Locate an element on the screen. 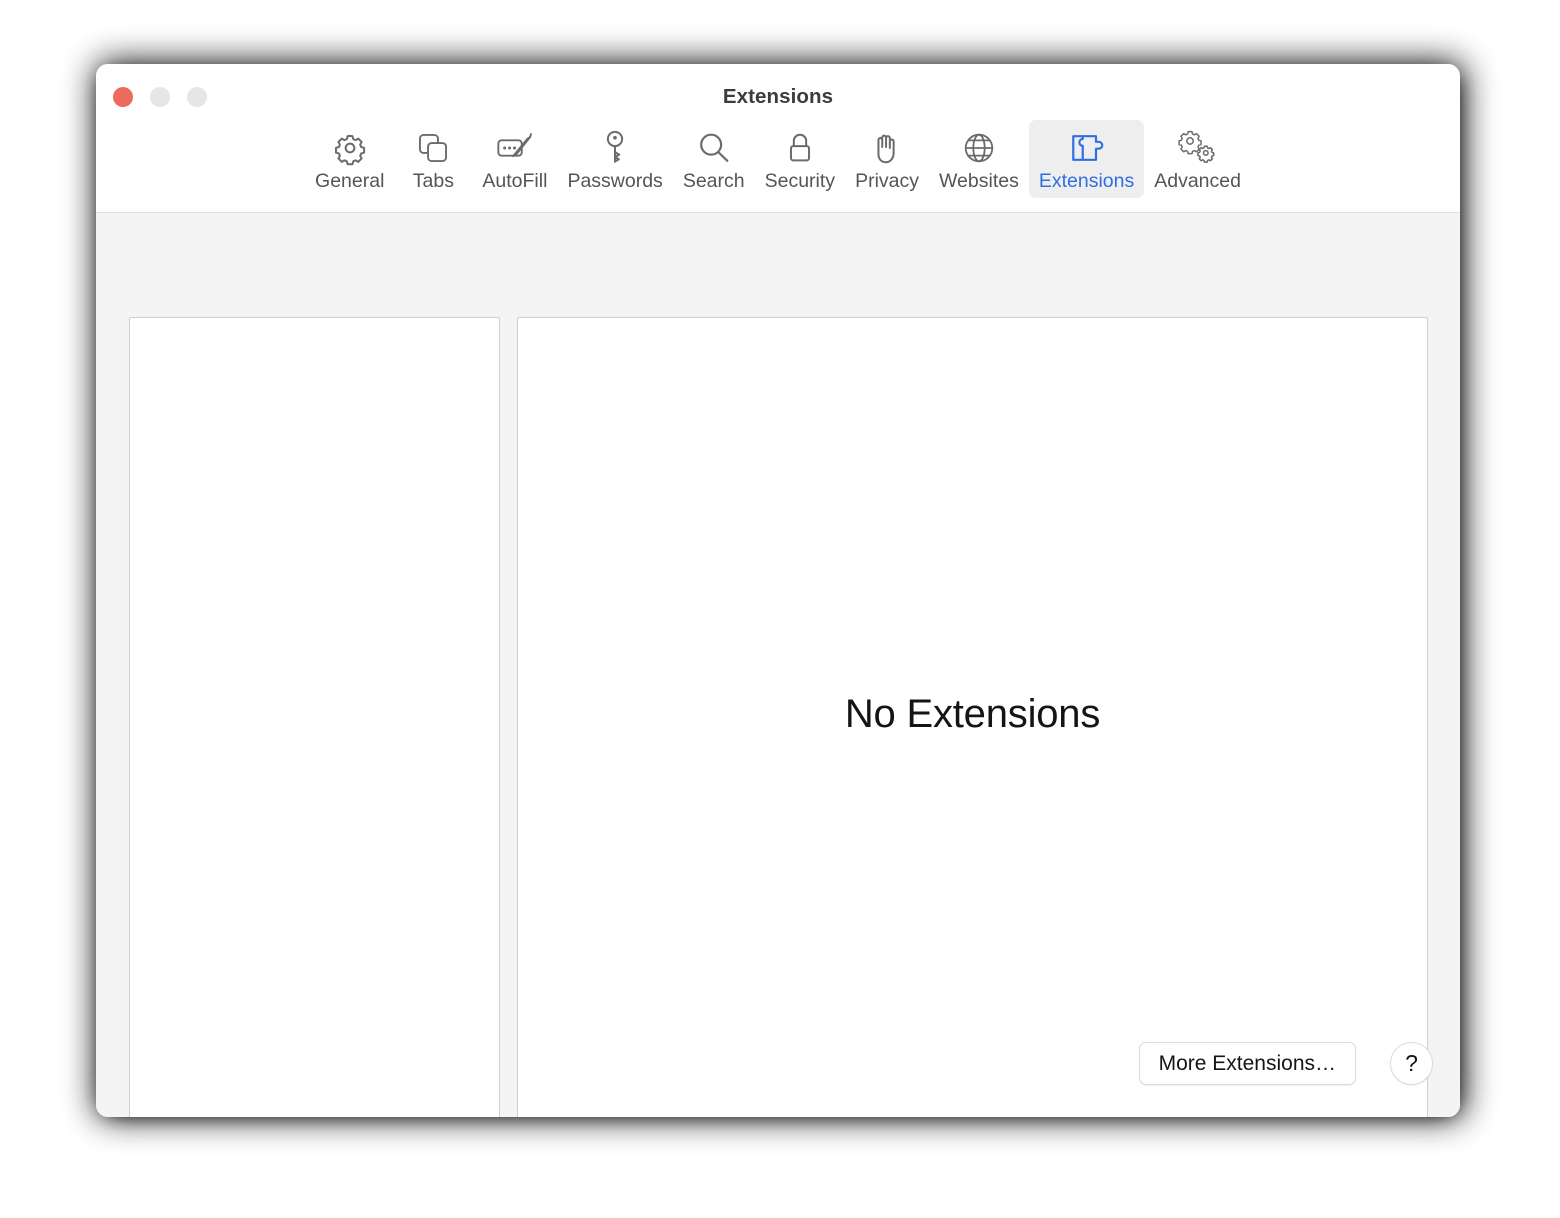  tab-search: Search is located at coordinates (714, 159).